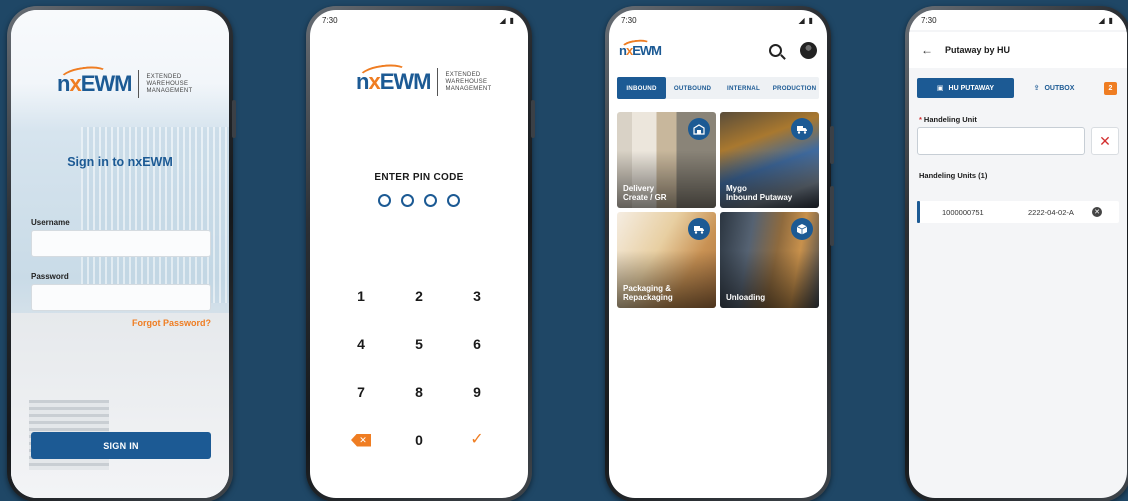 The width and height of the screenshot is (1128, 501). I want to click on key-6: 6, so click(477, 344).